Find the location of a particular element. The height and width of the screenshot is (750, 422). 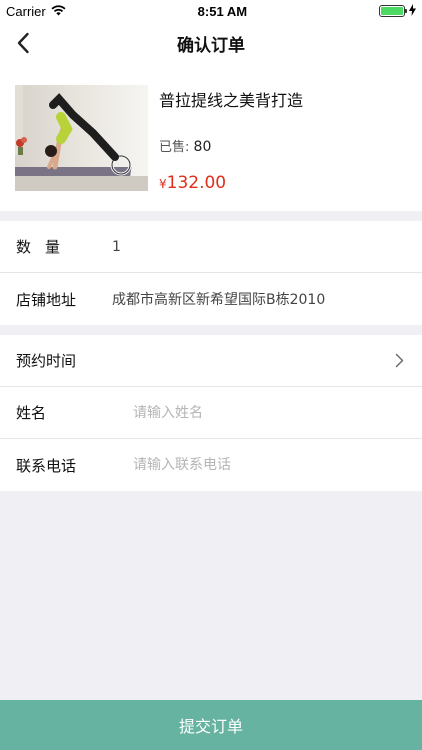

phone-input is located at coordinates (243, 465).